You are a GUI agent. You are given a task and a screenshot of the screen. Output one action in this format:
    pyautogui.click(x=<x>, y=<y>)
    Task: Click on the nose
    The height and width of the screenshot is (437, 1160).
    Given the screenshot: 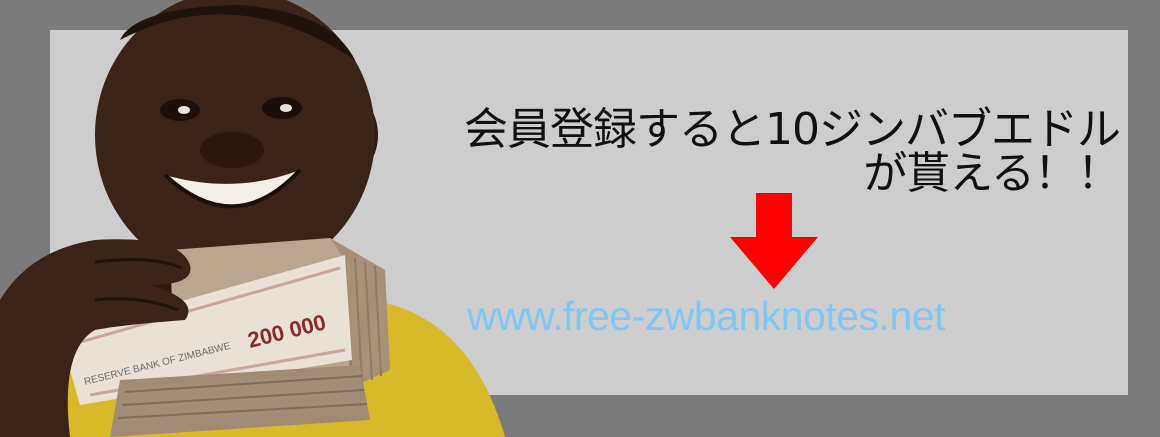 What is the action you would take?
    pyautogui.click(x=232, y=150)
    